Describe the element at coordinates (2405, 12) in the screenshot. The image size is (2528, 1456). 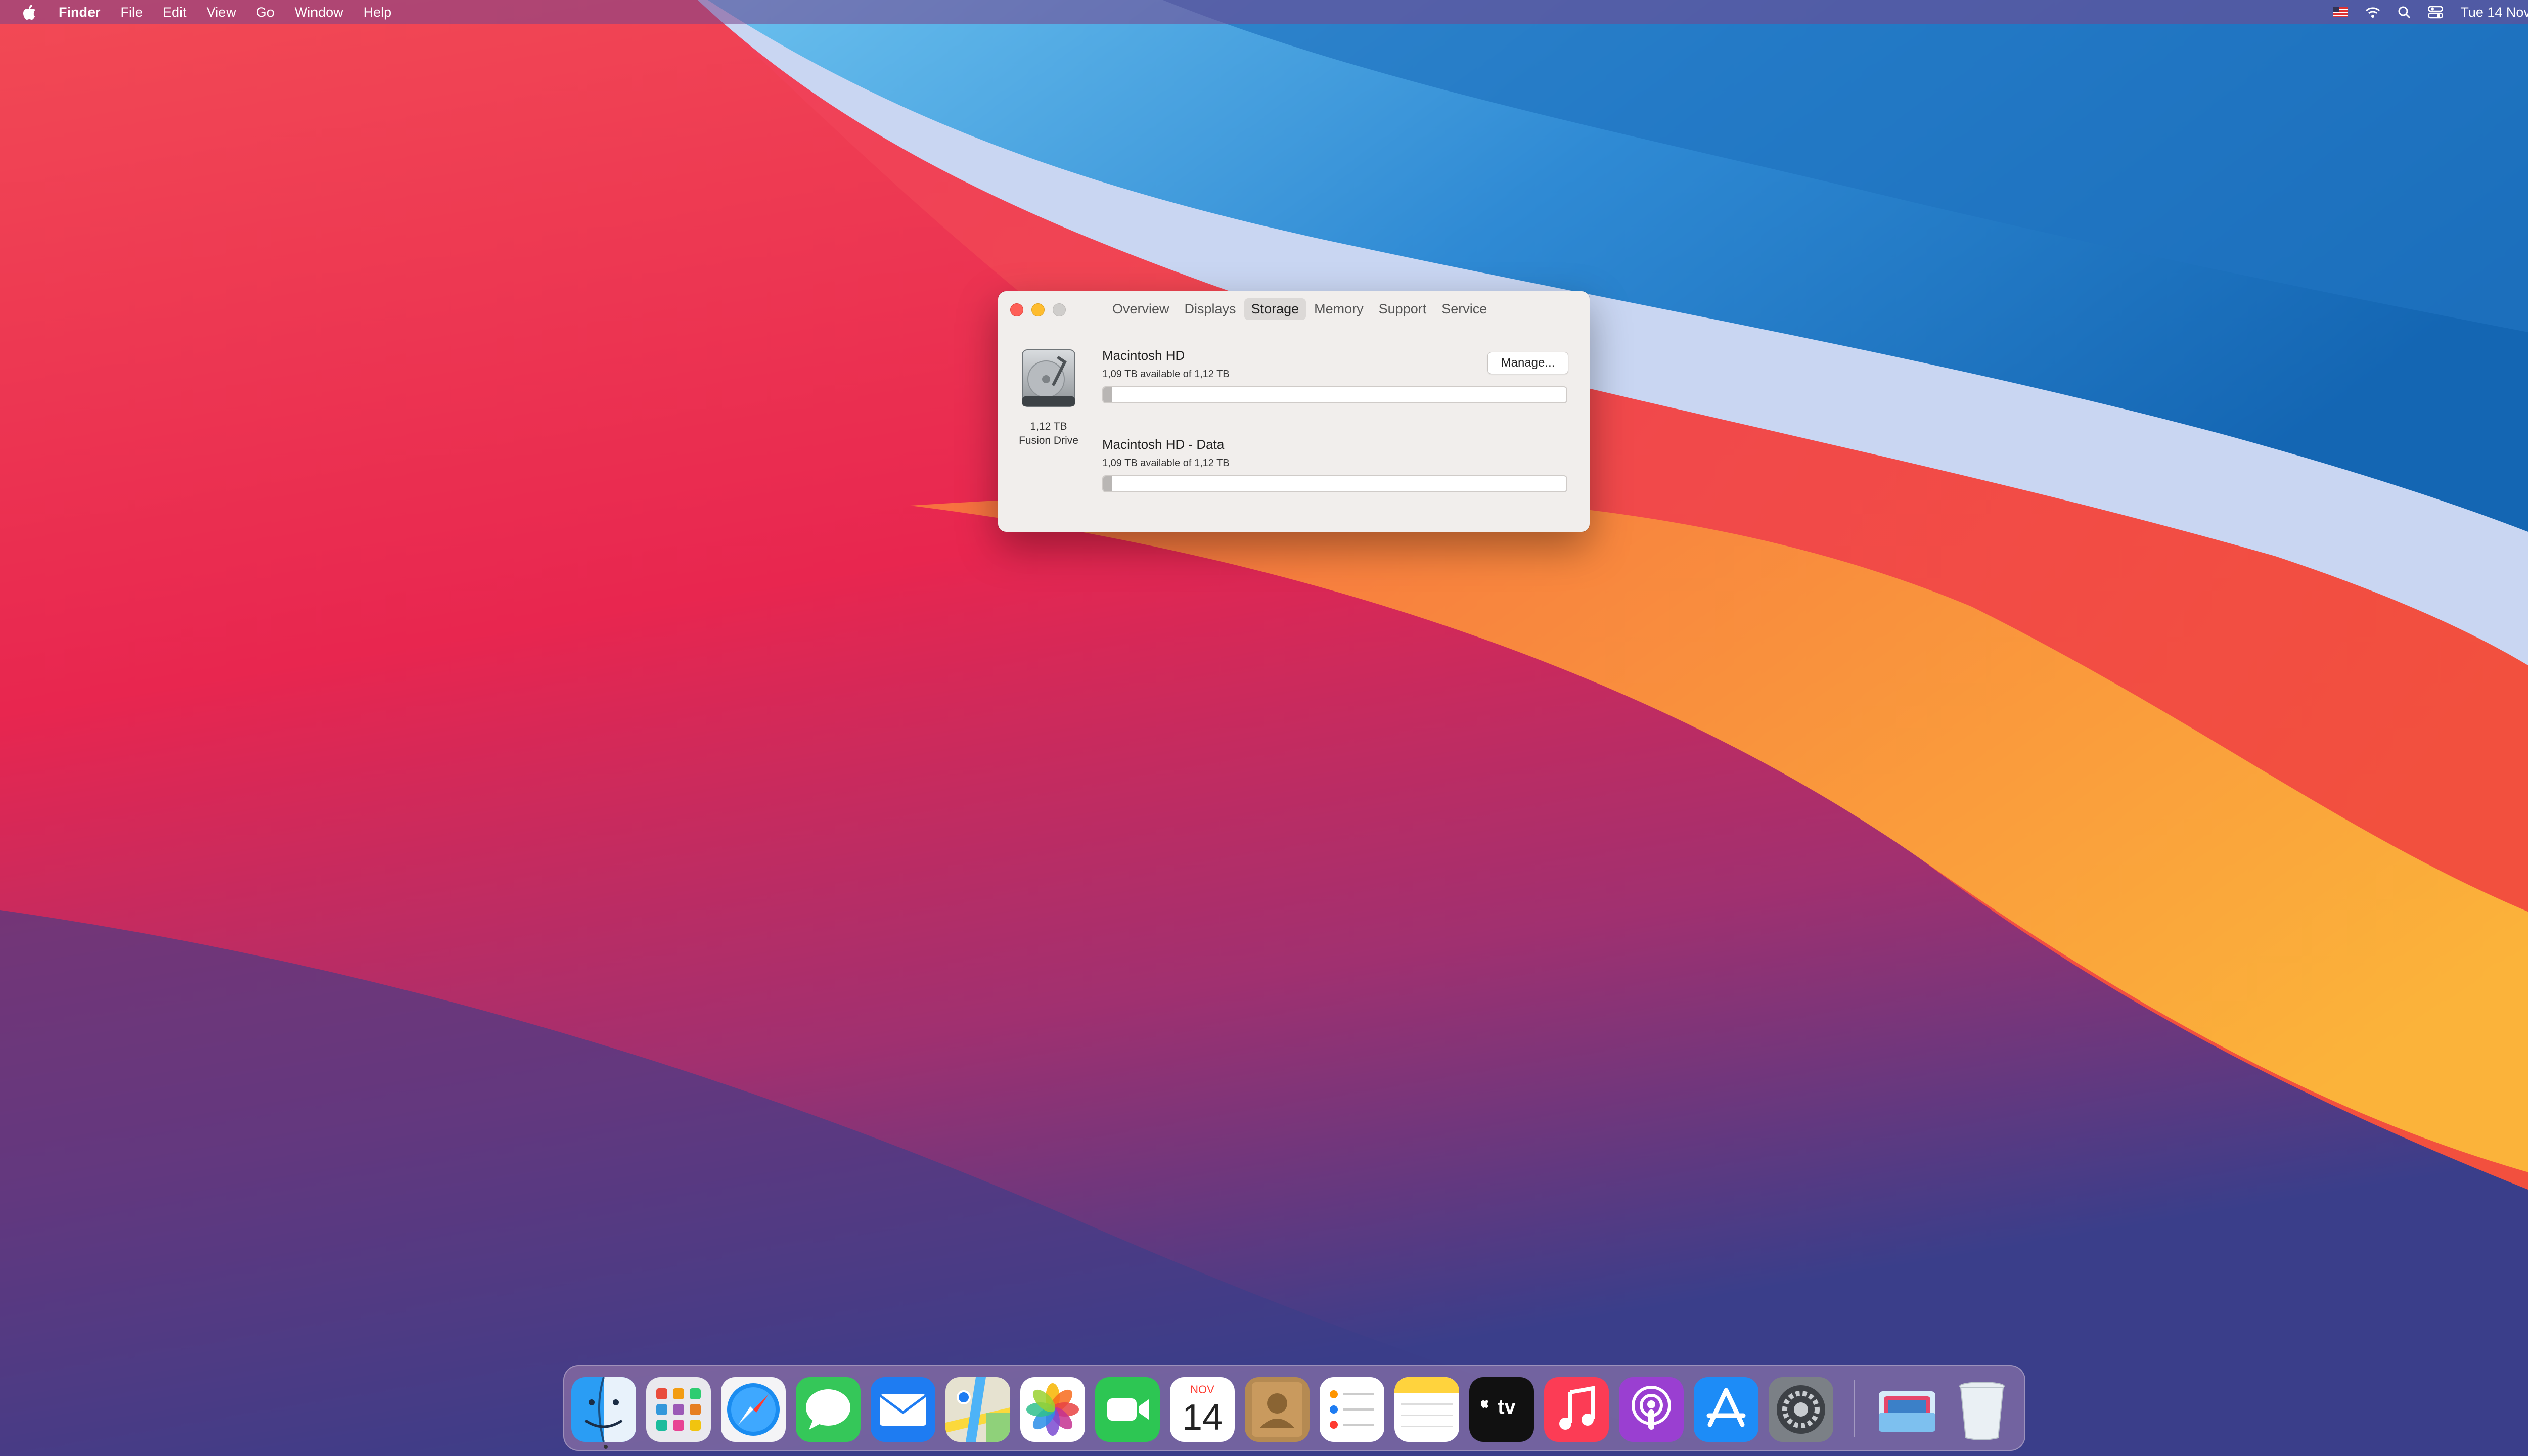
I see `spotlight-search-icon` at that location.